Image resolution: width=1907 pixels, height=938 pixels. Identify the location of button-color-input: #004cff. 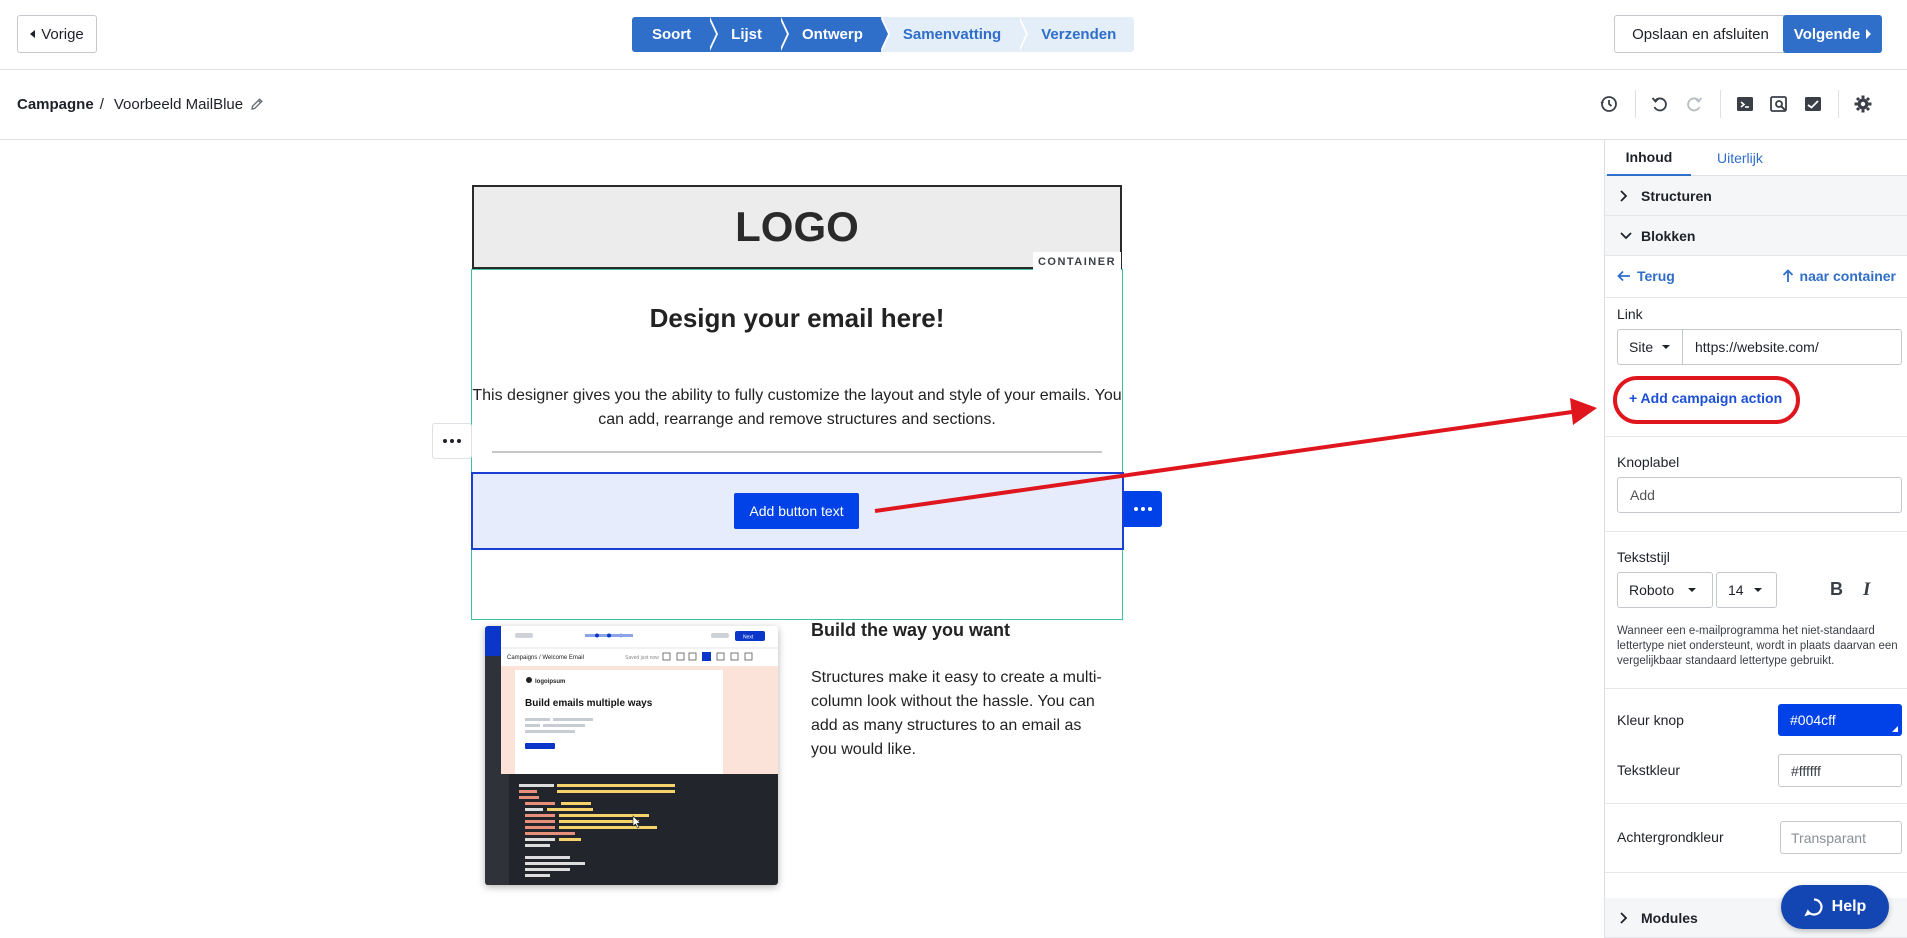
(1840, 720).